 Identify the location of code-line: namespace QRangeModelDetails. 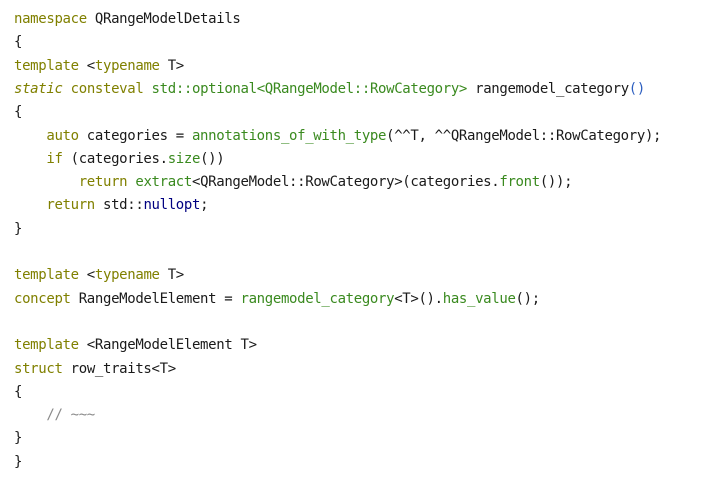
(127, 19).